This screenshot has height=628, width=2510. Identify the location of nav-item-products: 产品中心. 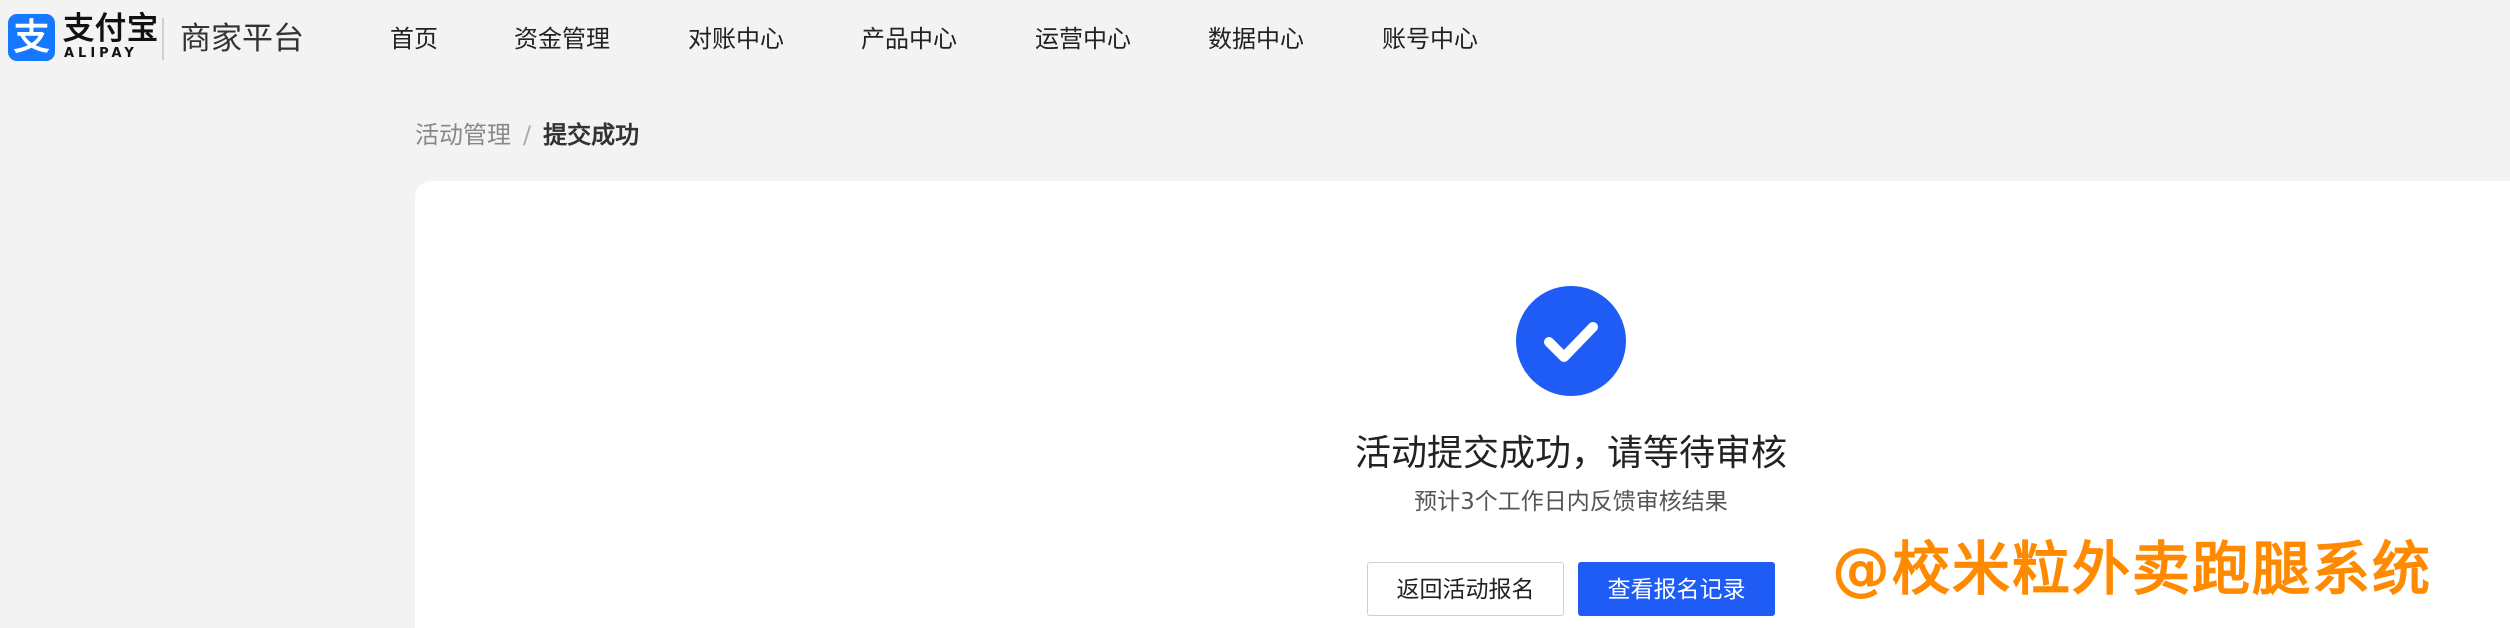
(909, 39).